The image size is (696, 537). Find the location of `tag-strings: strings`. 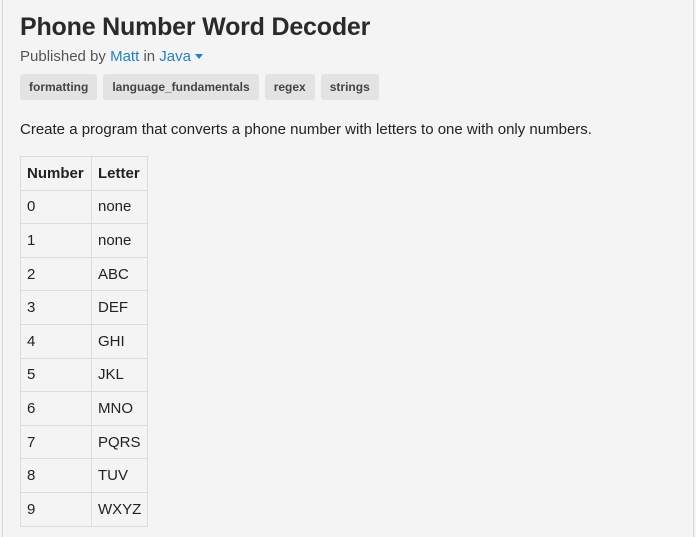

tag-strings: strings is located at coordinates (349, 87).